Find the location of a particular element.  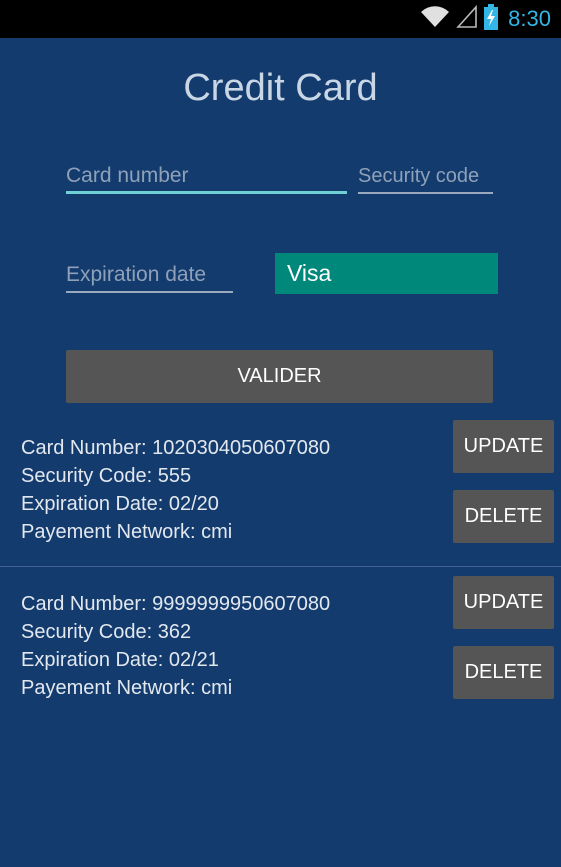

security-code-placeholder: Security code is located at coordinates (419, 176).